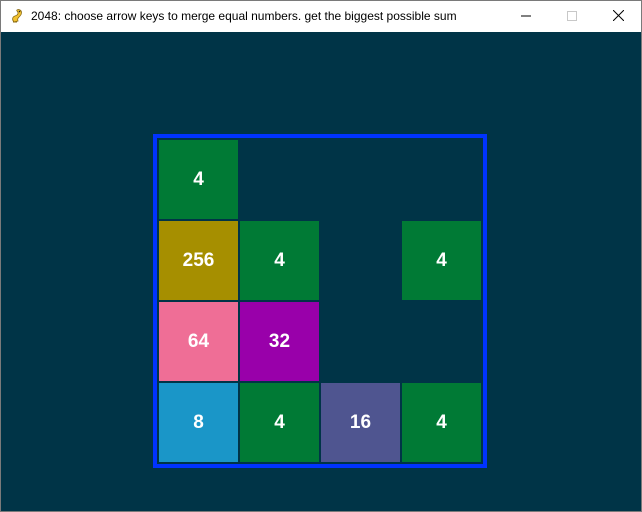  What do you see at coordinates (198, 422) in the screenshot?
I see `tile: 8` at bounding box center [198, 422].